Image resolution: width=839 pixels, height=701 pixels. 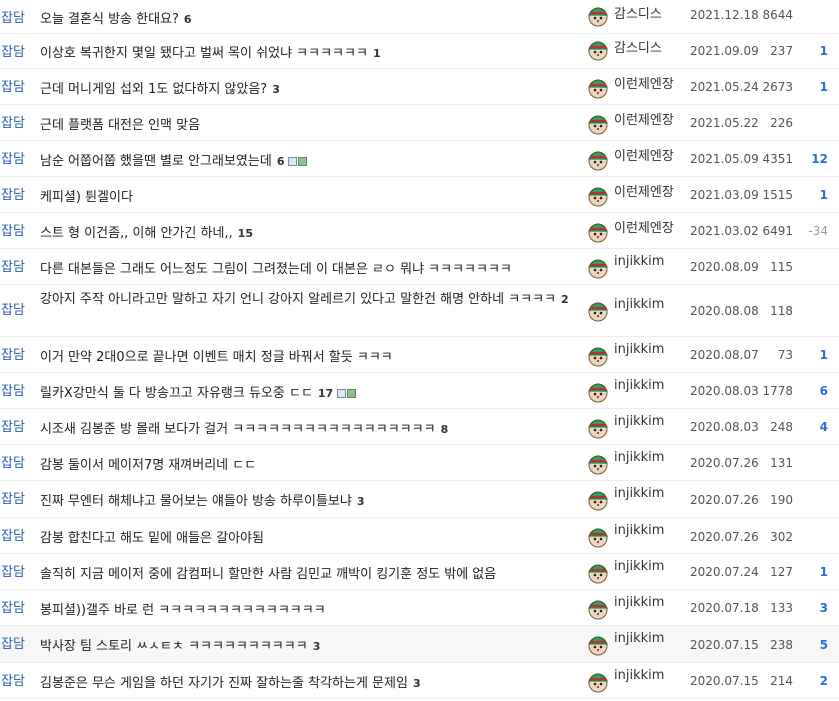 What do you see at coordinates (565, 299) in the screenshot?
I see `comment-count: 2` at bounding box center [565, 299].